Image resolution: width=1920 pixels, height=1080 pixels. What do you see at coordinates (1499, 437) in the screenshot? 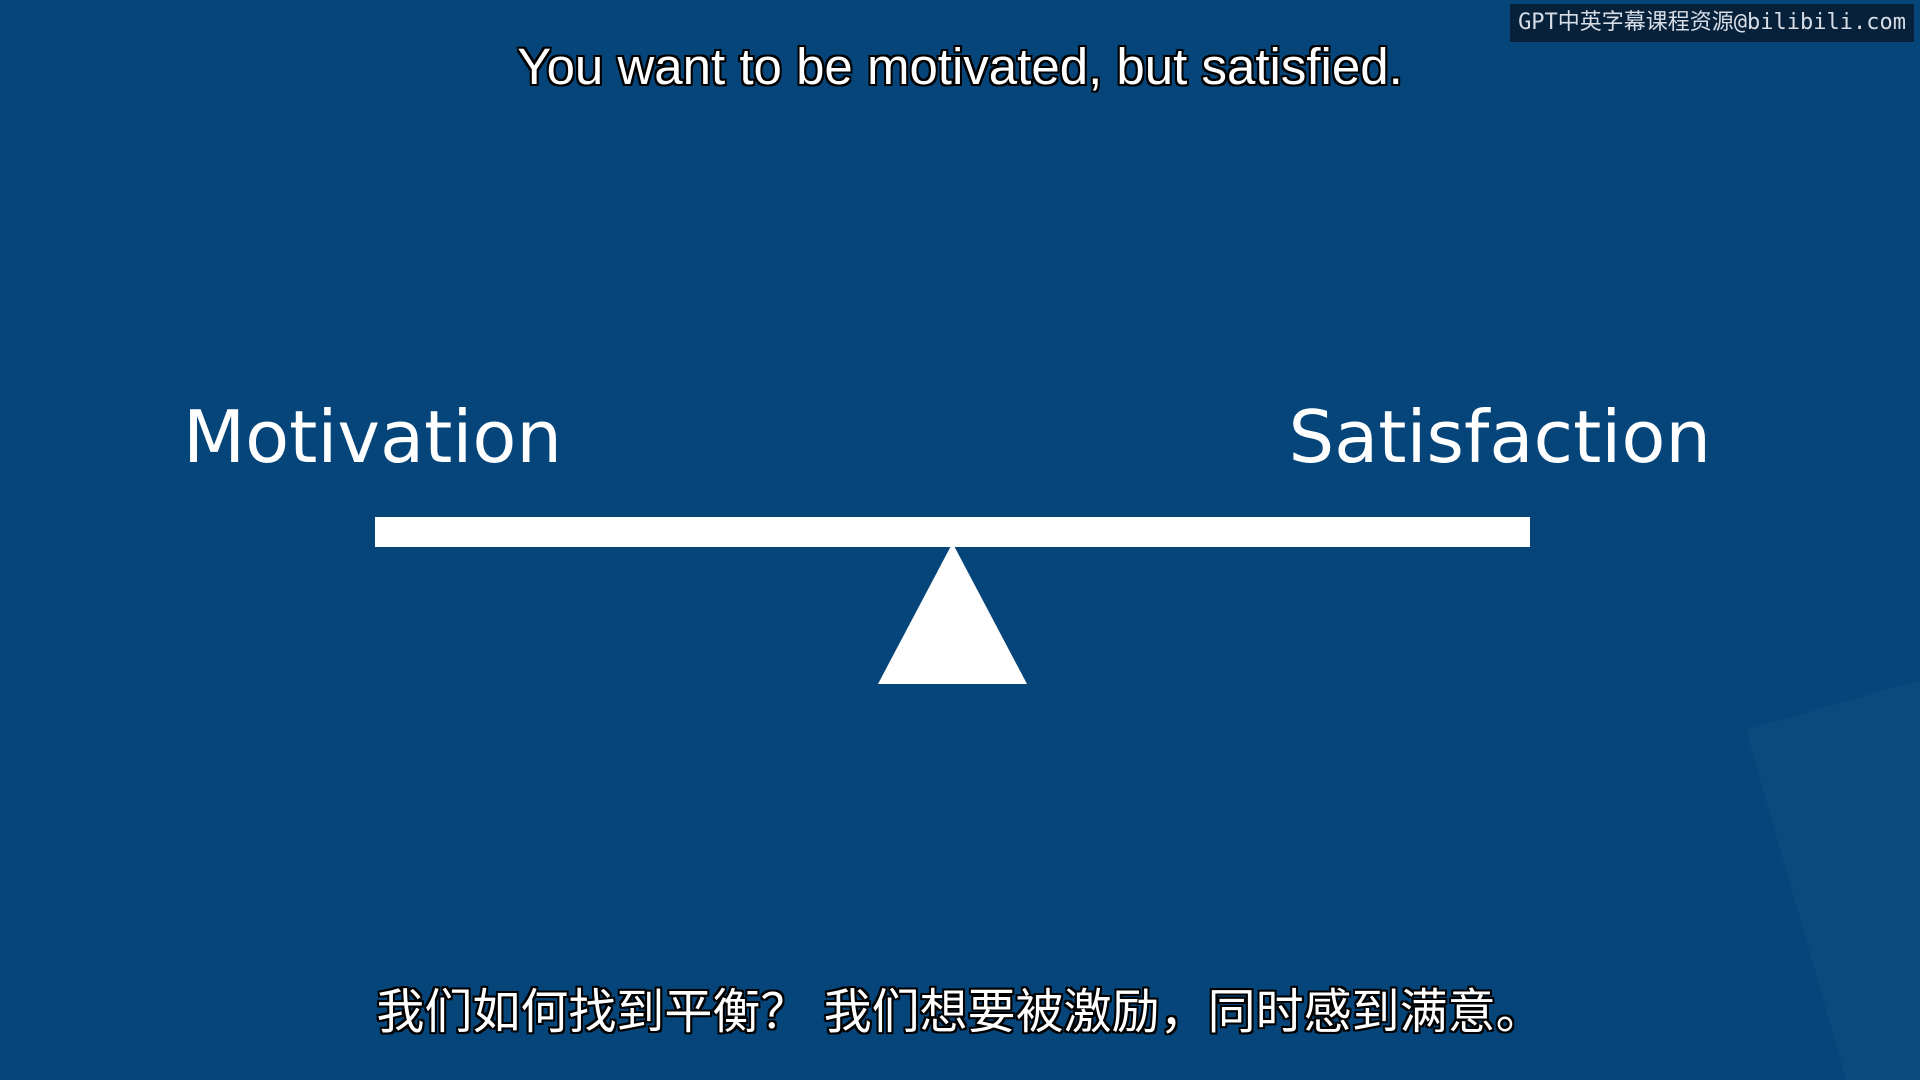
I see `satisfaction-label: Satisfaction` at bounding box center [1499, 437].